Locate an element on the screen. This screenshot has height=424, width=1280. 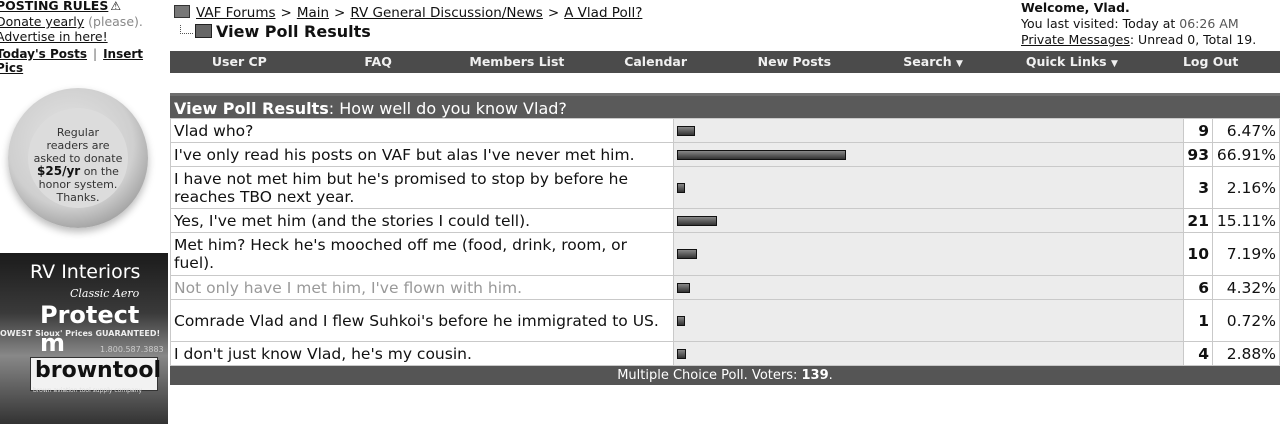
nav-members-list: Members List is located at coordinates (517, 62).